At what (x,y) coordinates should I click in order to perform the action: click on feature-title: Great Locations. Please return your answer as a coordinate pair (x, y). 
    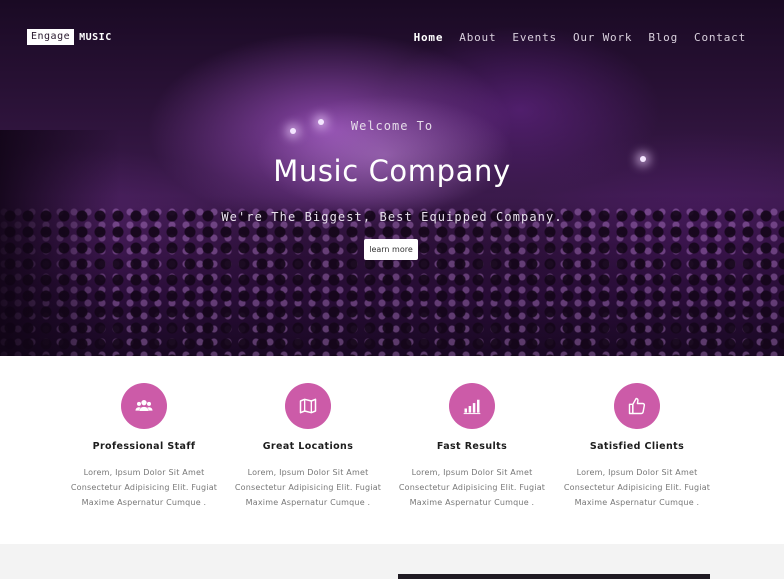
    Looking at the image, I should click on (308, 446).